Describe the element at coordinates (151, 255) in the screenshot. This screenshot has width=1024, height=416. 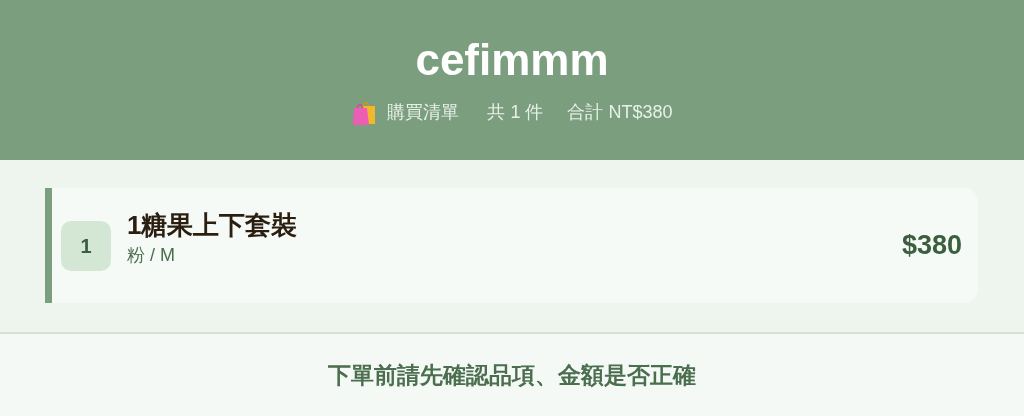
I see `item-variant: 粉 / M` at that location.